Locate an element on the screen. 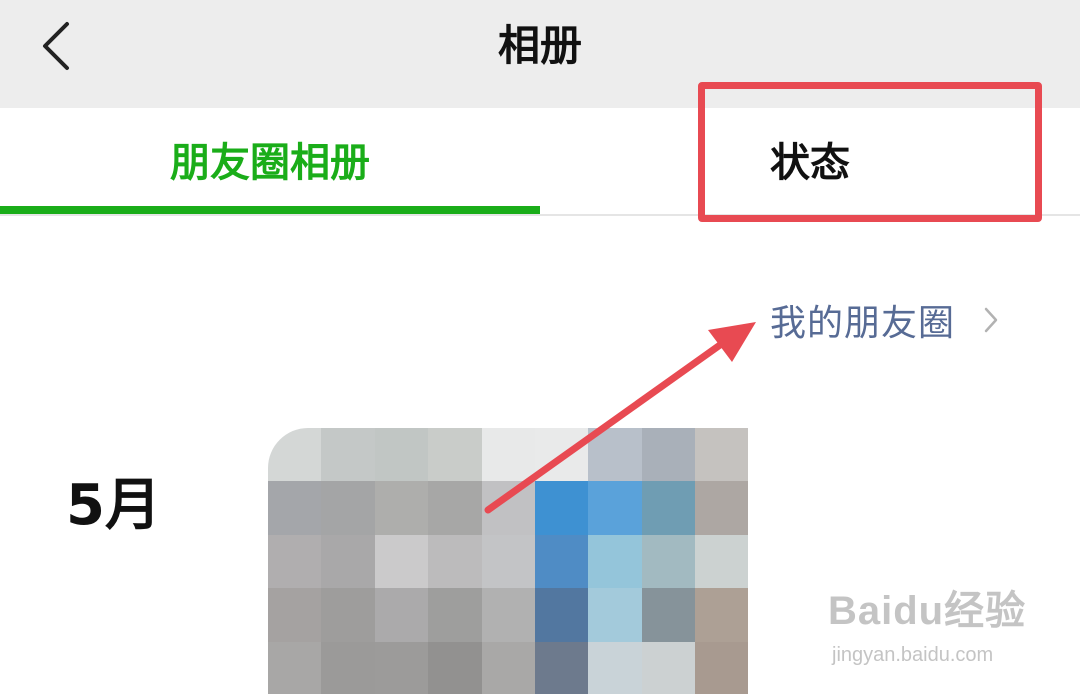 The image size is (1080, 694). tab-status: 状态 is located at coordinates (810, 161).